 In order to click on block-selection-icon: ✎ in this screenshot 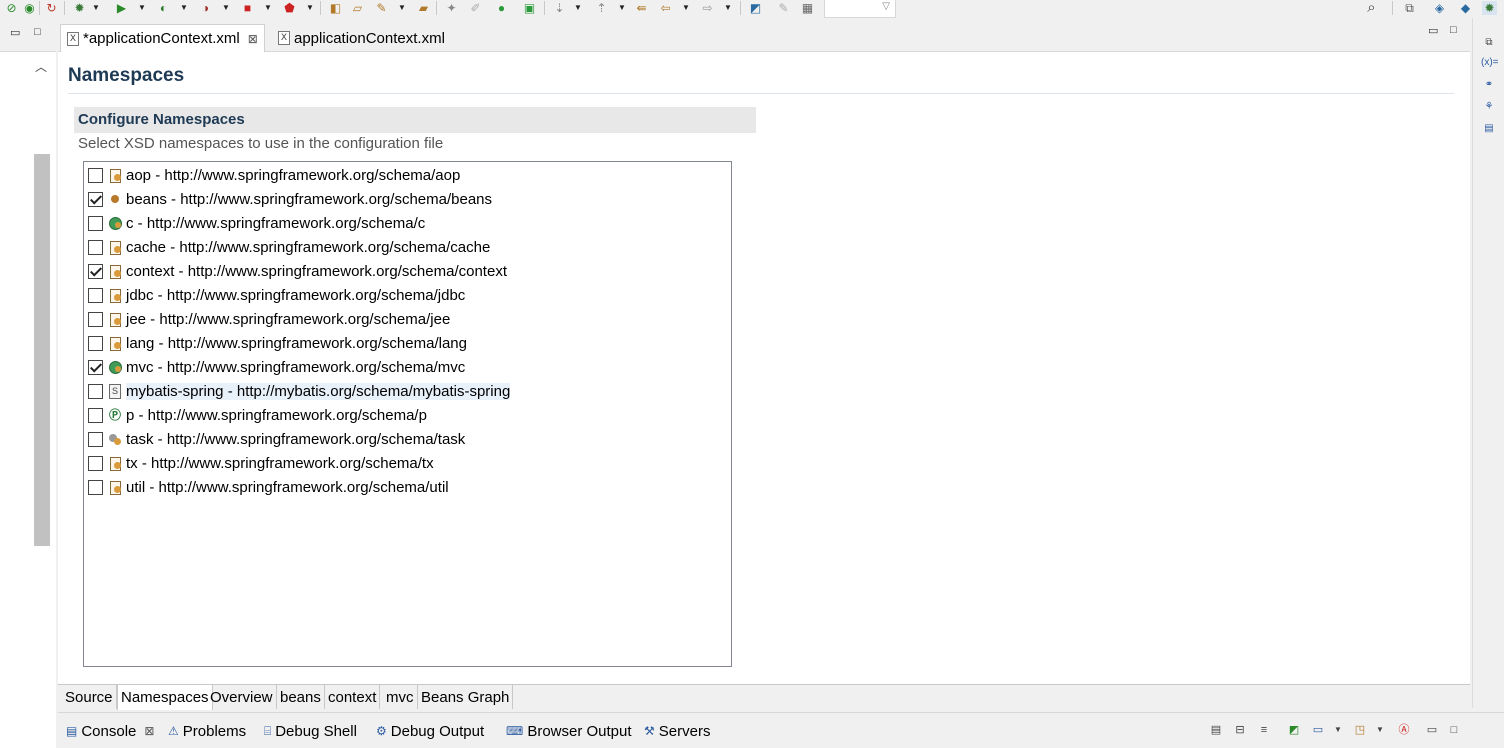, I will do `click(783, 8)`.